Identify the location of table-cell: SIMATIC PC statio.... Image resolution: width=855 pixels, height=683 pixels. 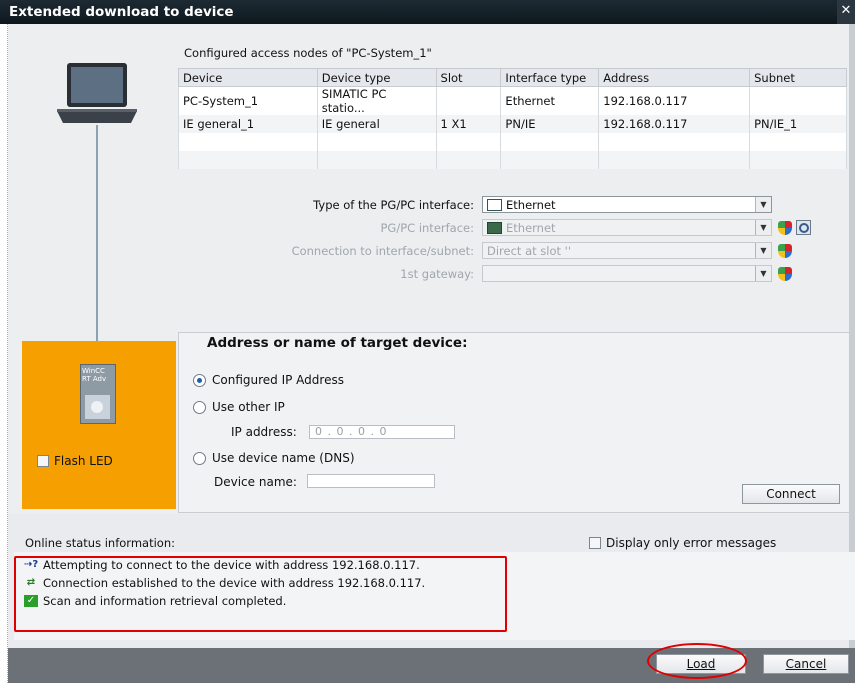
(376, 100).